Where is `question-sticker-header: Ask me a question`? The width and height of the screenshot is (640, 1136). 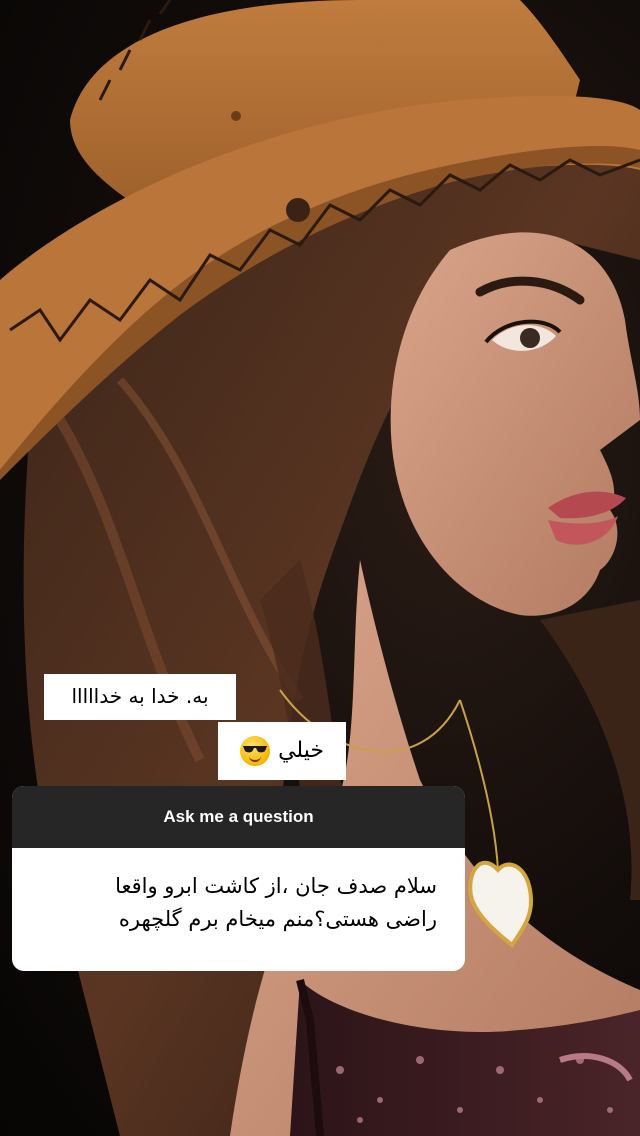 question-sticker-header: Ask me a question is located at coordinates (238, 817).